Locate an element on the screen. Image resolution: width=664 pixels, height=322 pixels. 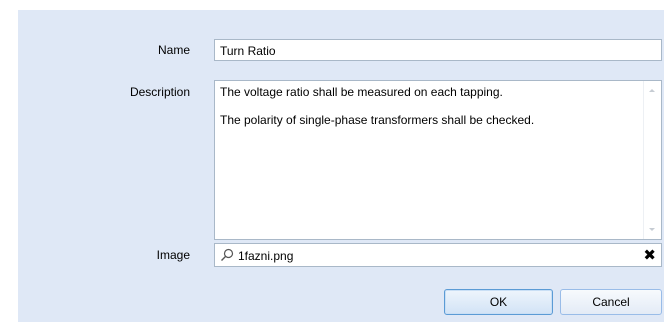
search-icon is located at coordinates (227, 255).